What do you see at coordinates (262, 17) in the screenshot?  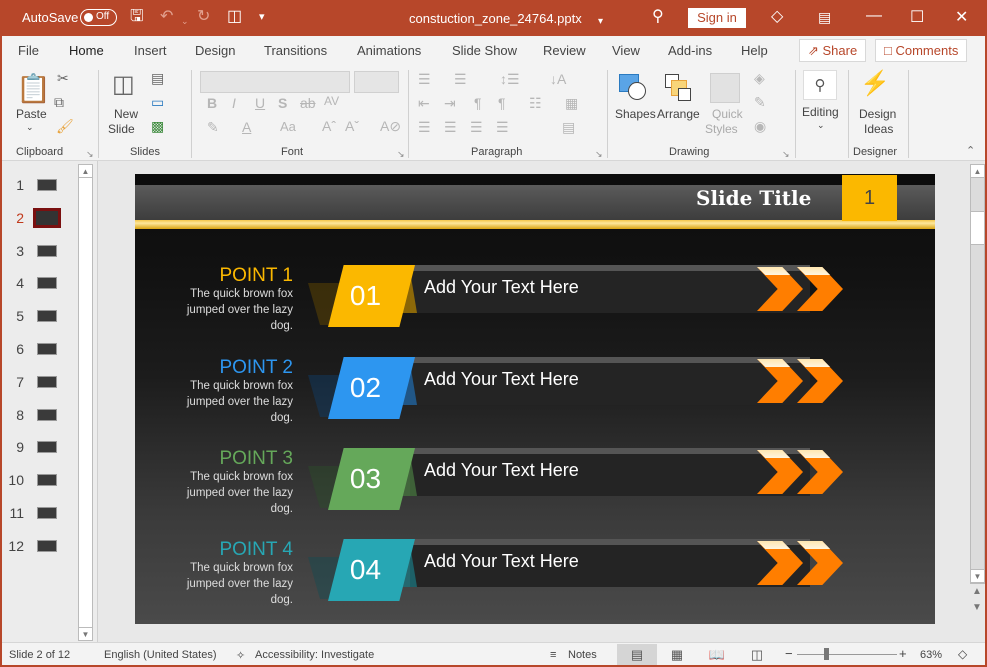 I see `customize-toolbar-icon: ▾` at bounding box center [262, 17].